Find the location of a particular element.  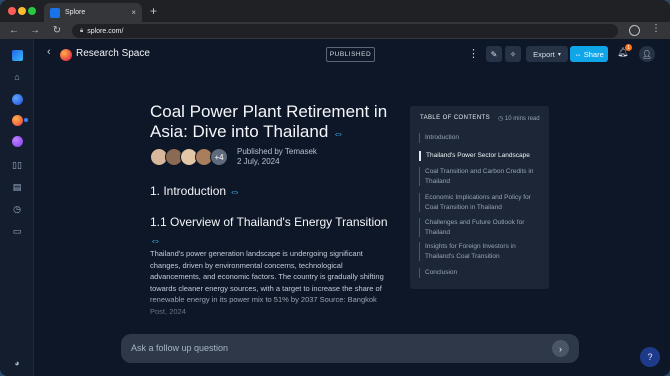

reload-icon: ↻ is located at coordinates (57, 30).